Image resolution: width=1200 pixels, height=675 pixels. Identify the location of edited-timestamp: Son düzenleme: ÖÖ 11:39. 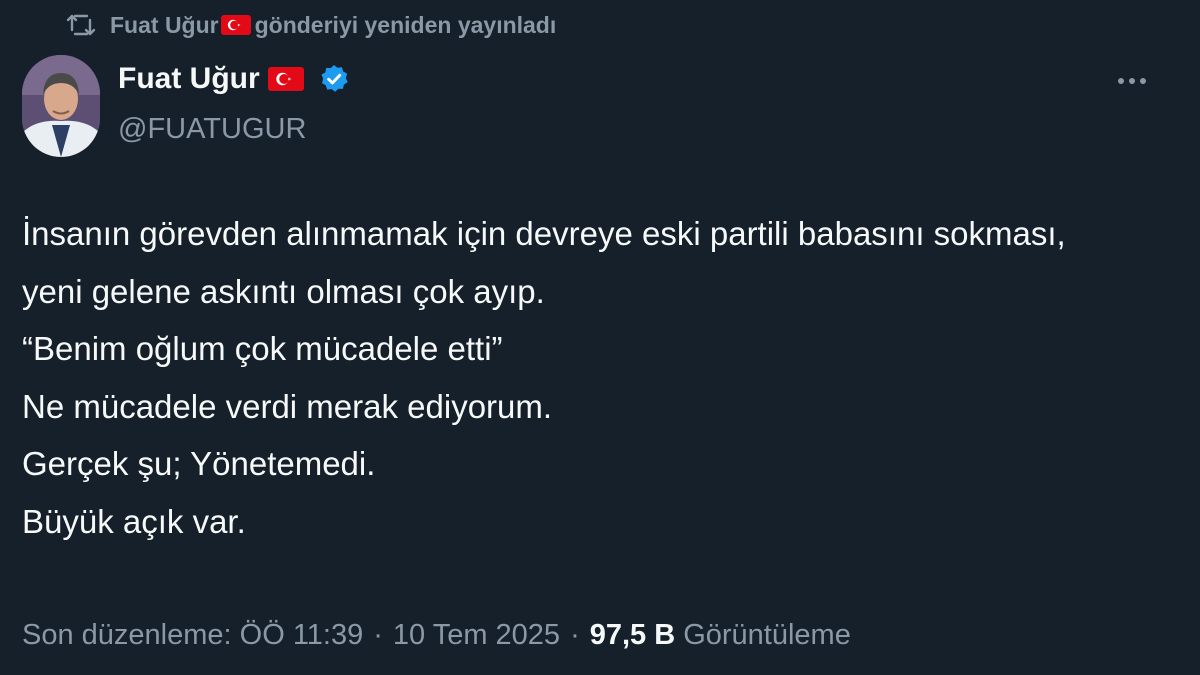
(192, 635).